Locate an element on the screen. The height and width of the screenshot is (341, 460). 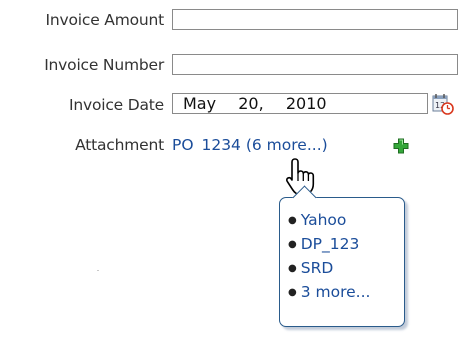
calendar-clock-icon: 12 is located at coordinates (443, 104).